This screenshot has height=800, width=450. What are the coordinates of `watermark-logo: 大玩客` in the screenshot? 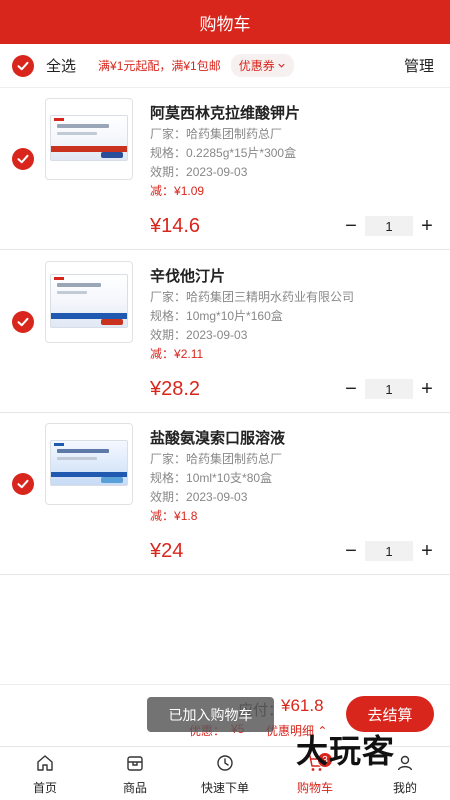 It's located at (346, 751).